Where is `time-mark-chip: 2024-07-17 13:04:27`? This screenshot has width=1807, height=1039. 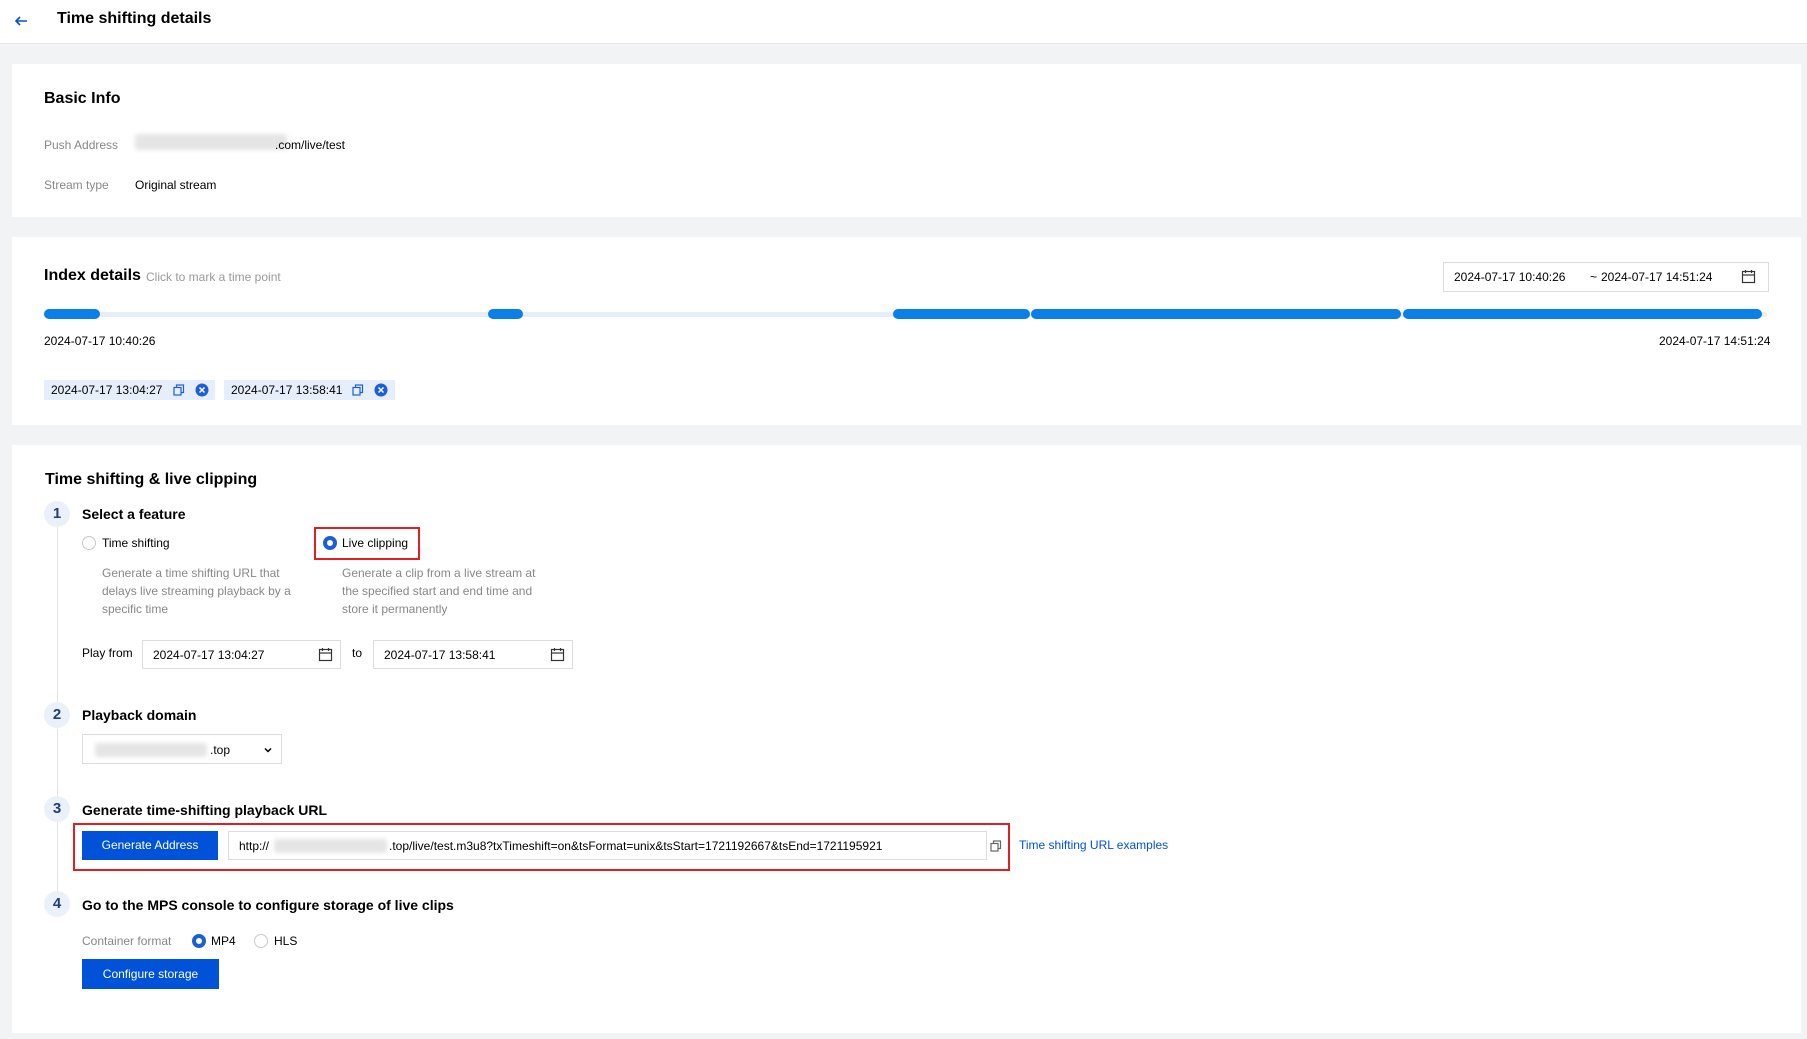 time-mark-chip: 2024-07-17 13:04:27 is located at coordinates (129, 390).